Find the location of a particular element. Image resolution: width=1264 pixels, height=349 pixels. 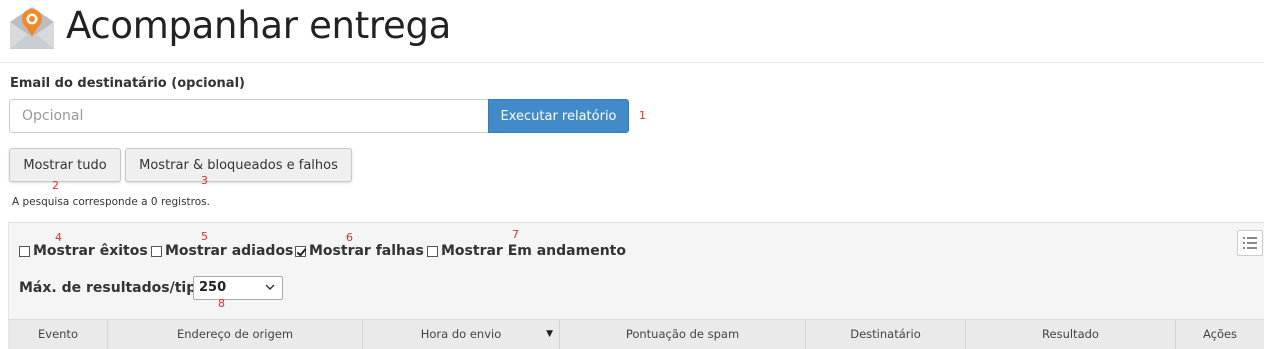

mail-location-pin-icon is located at coordinates (32, 28).